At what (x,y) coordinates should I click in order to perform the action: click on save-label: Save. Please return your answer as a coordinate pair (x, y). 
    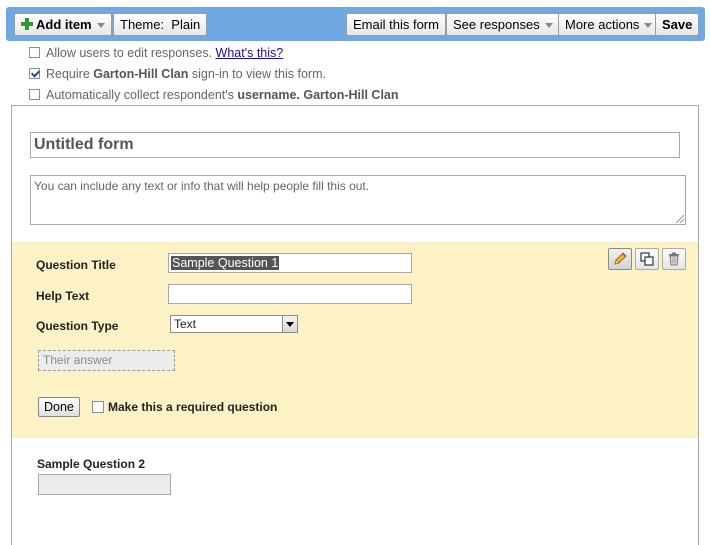
    Looking at the image, I should click on (677, 24).